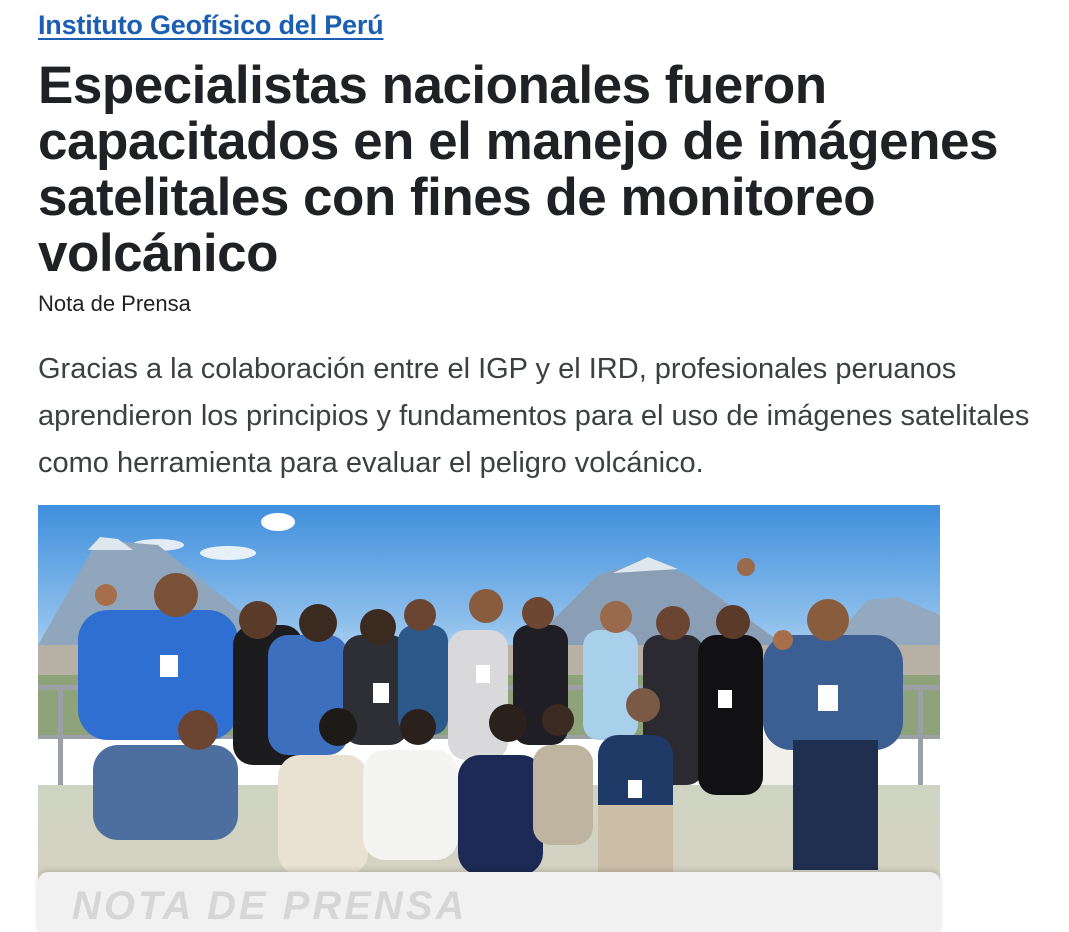 The width and height of the screenshot is (1069, 932). I want to click on source-link: Instituto Geofísico del Perú, so click(211, 25).